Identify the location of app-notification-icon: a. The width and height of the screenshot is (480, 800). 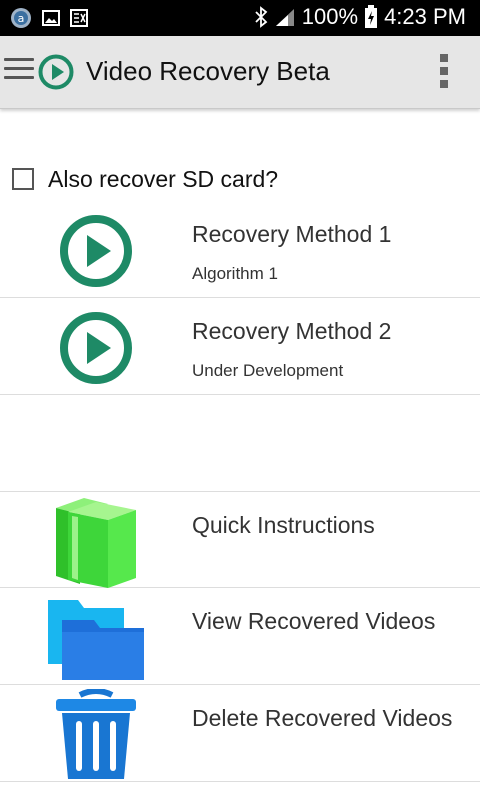
(21, 18).